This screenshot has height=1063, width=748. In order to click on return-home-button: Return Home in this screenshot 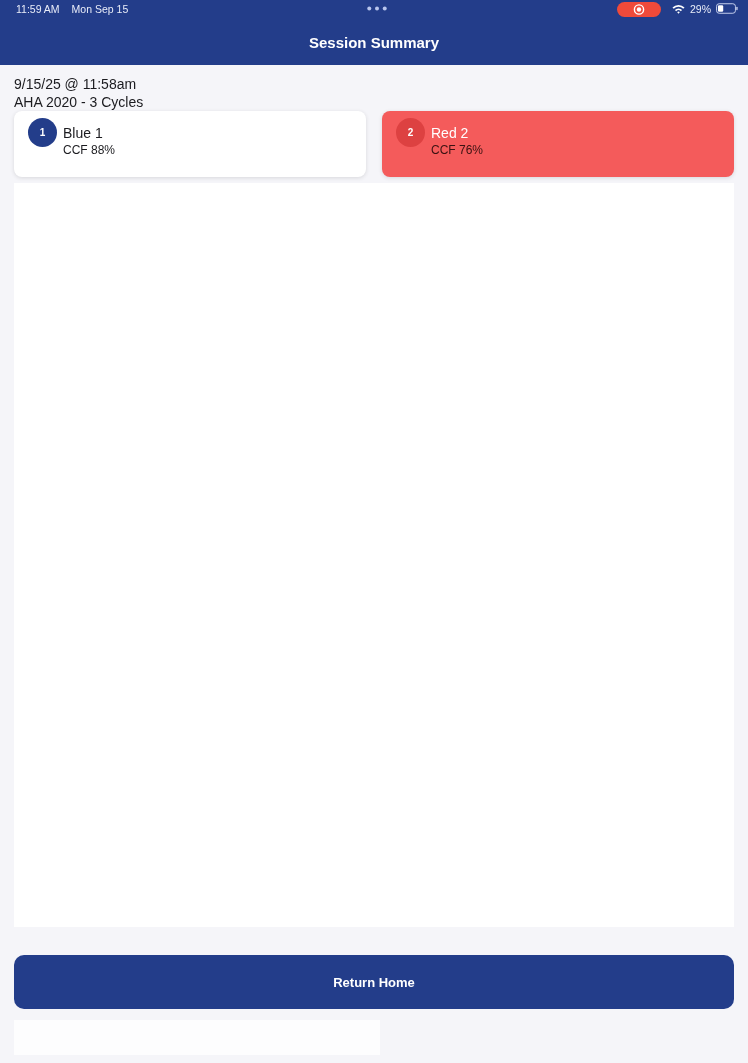, I will do `click(374, 982)`.